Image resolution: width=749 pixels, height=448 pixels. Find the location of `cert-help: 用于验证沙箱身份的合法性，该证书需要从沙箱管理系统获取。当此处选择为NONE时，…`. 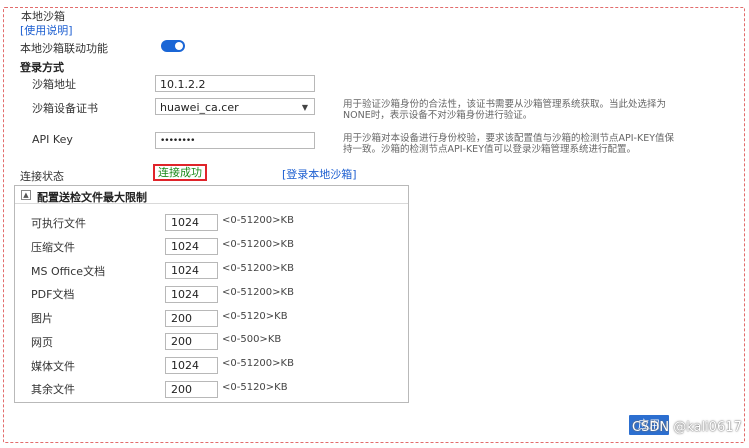

cert-help: 用于验证沙箱身份的合法性，该证书需要从沙箱管理系统获取。当此处选择为NONE时，… is located at coordinates (505, 110).